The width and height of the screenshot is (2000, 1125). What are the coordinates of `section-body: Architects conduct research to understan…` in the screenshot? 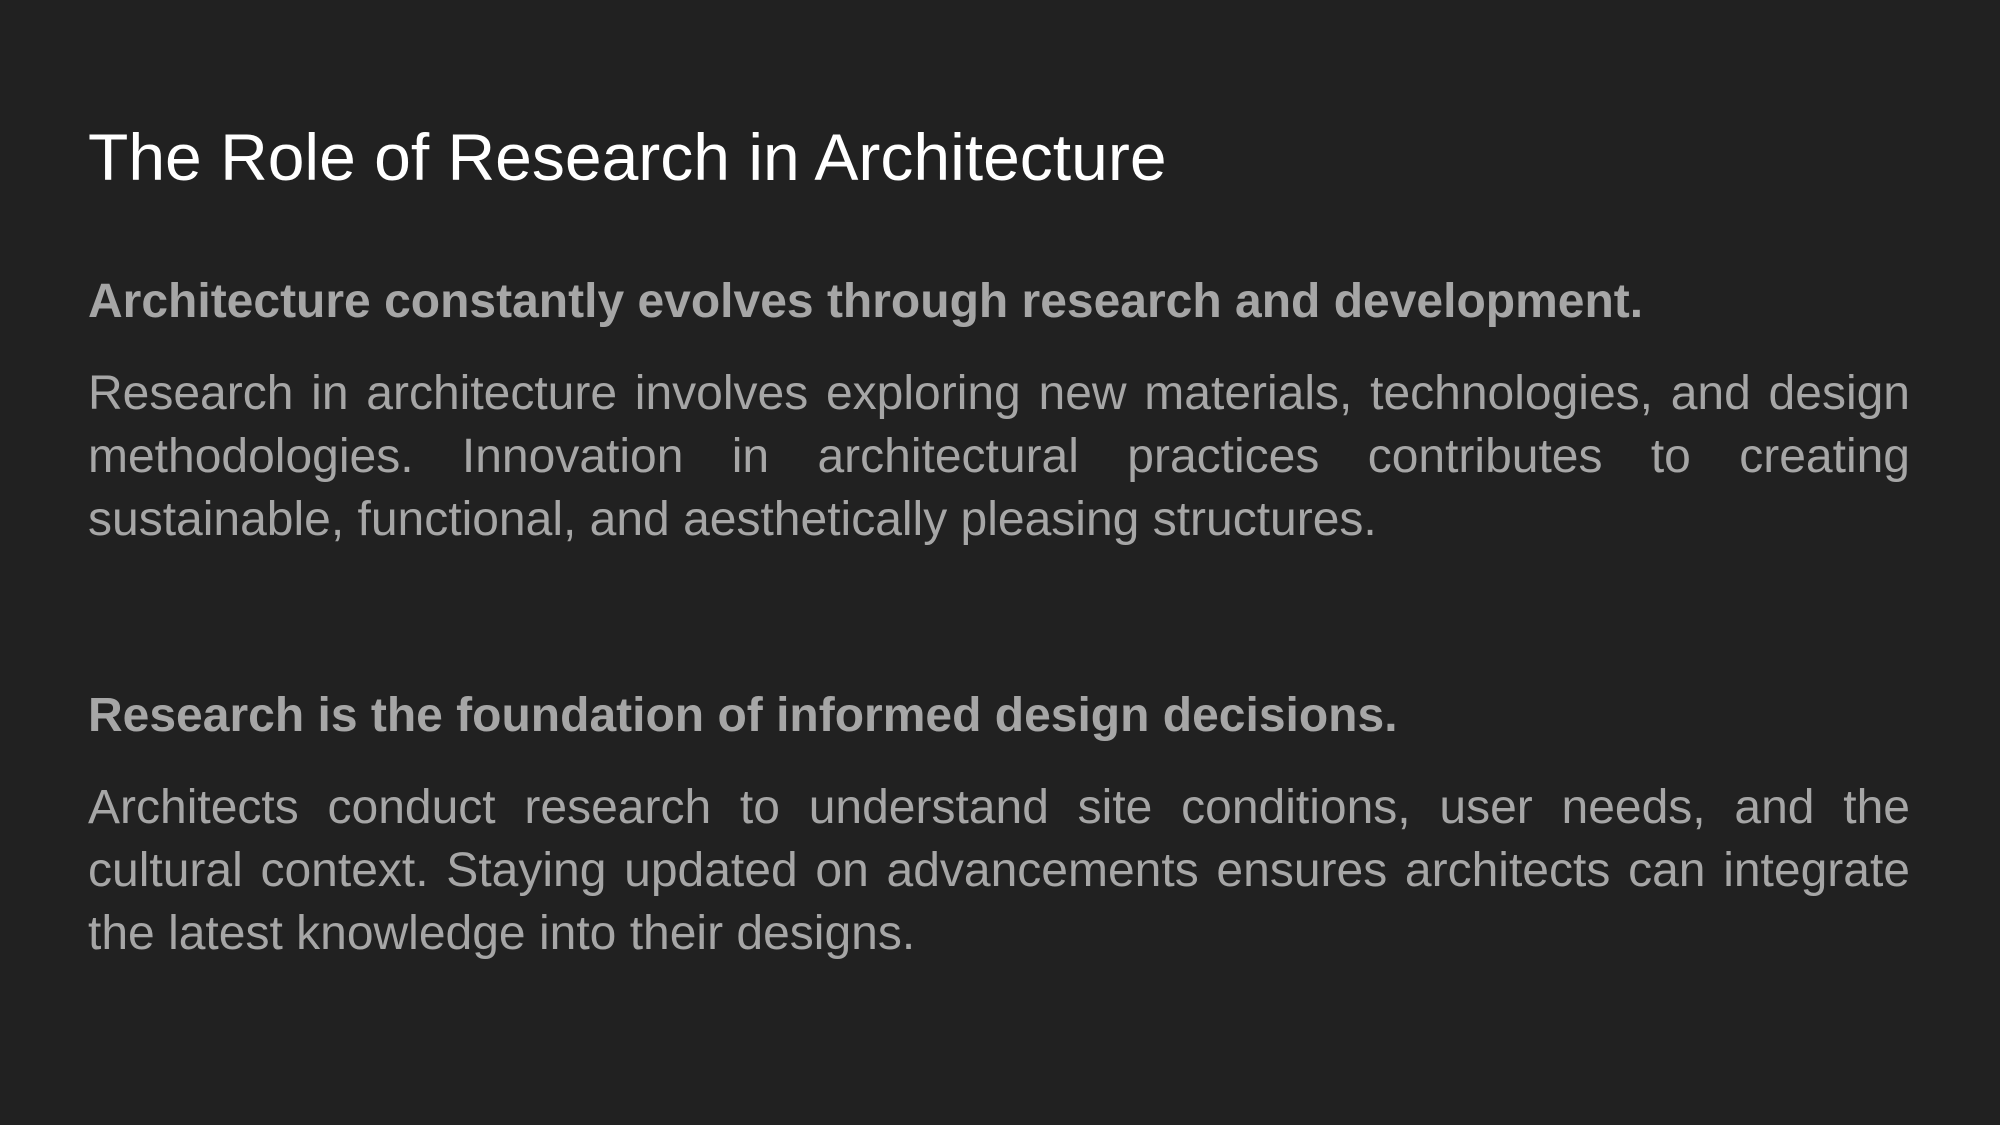 It's located at (999, 870).